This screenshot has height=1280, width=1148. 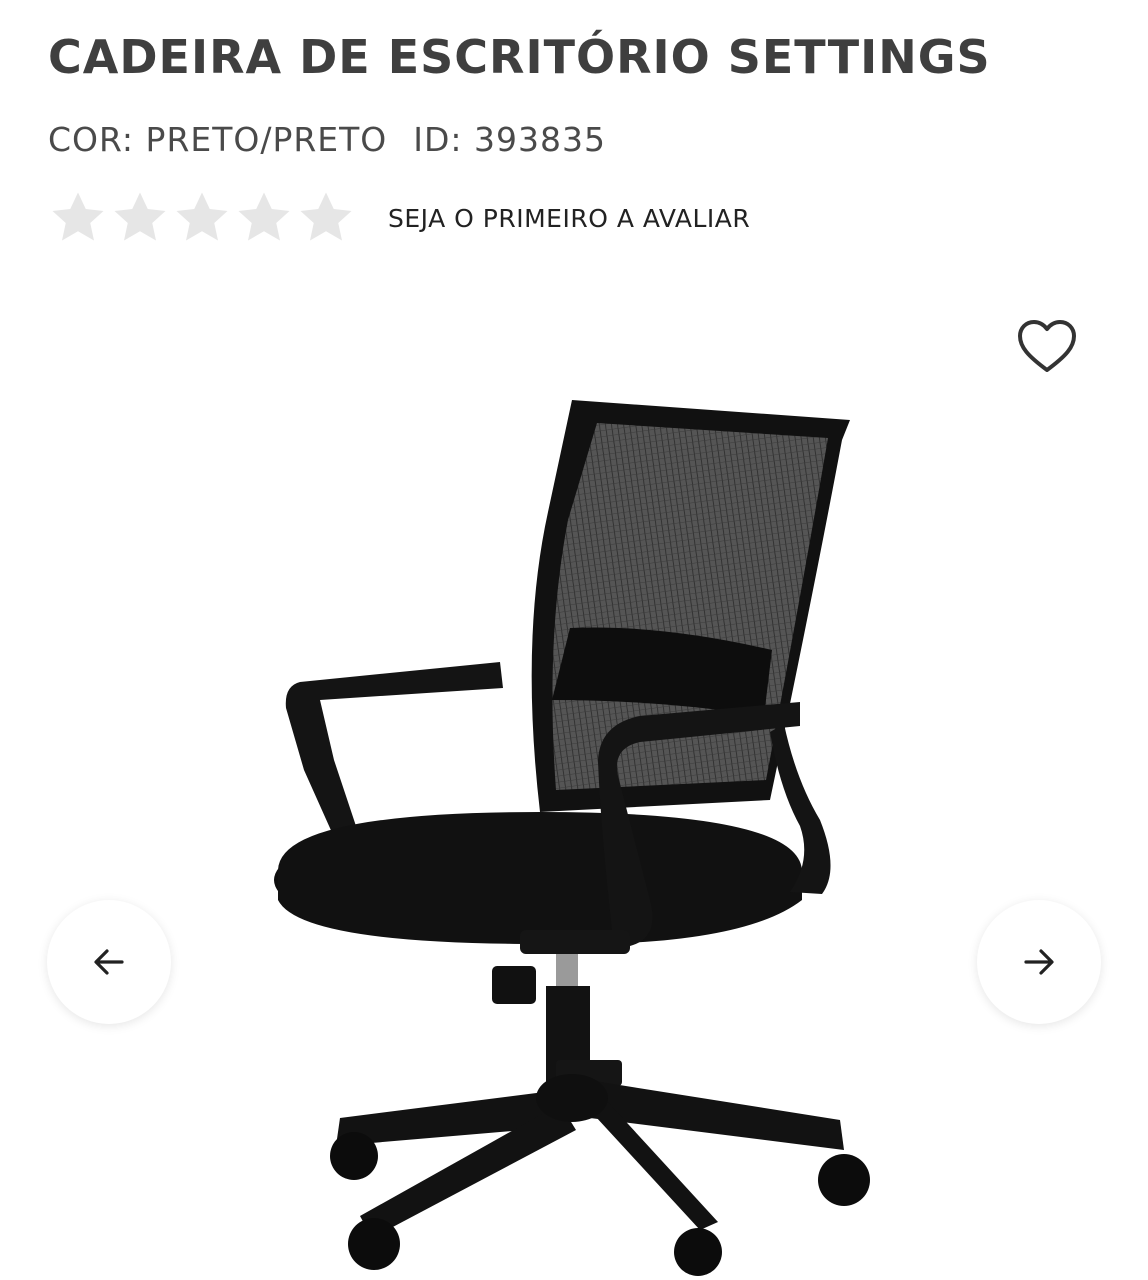 I want to click on arrow-right-icon, so click(x=1039, y=962).